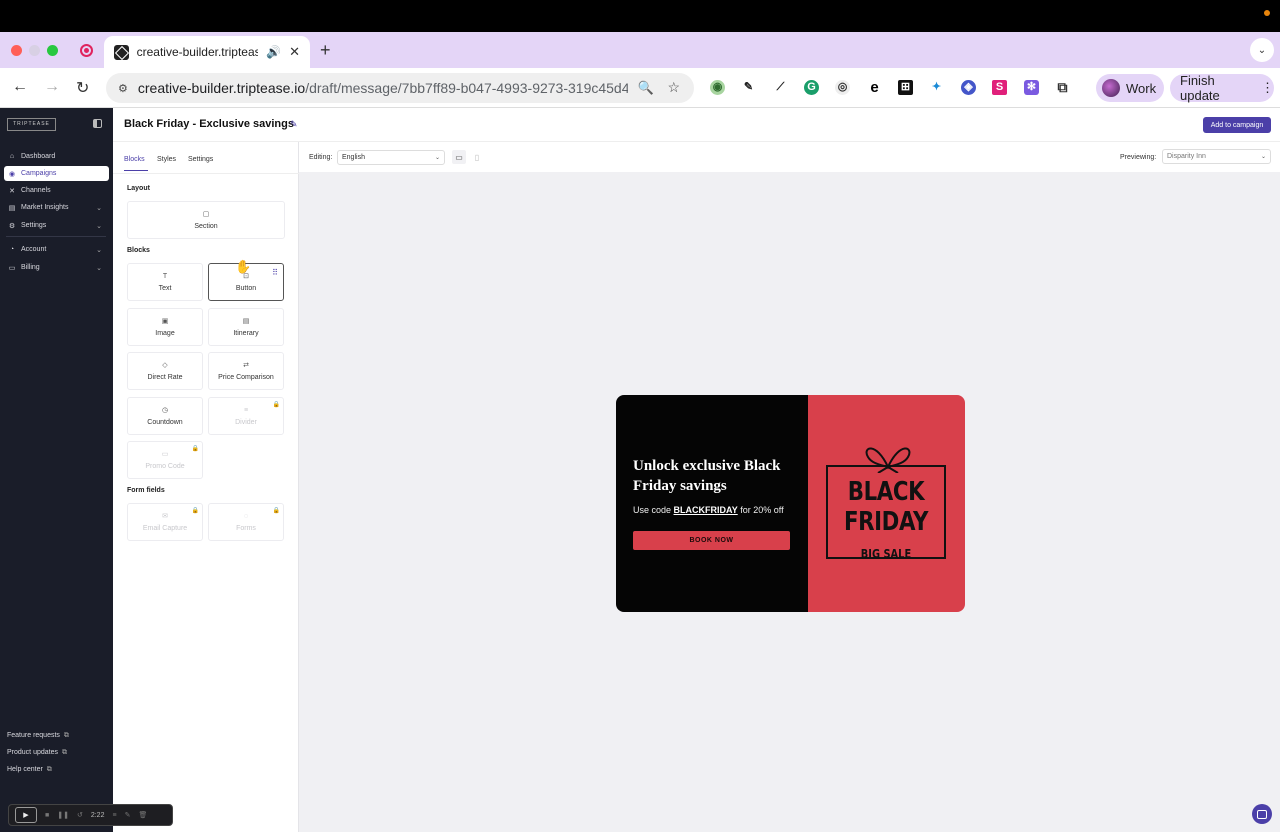 The width and height of the screenshot is (1280, 832). What do you see at coordinates (711, 540) in the screenshot?
I see `book-now-button: BOOK NOW` at bounding box center [711, 540].